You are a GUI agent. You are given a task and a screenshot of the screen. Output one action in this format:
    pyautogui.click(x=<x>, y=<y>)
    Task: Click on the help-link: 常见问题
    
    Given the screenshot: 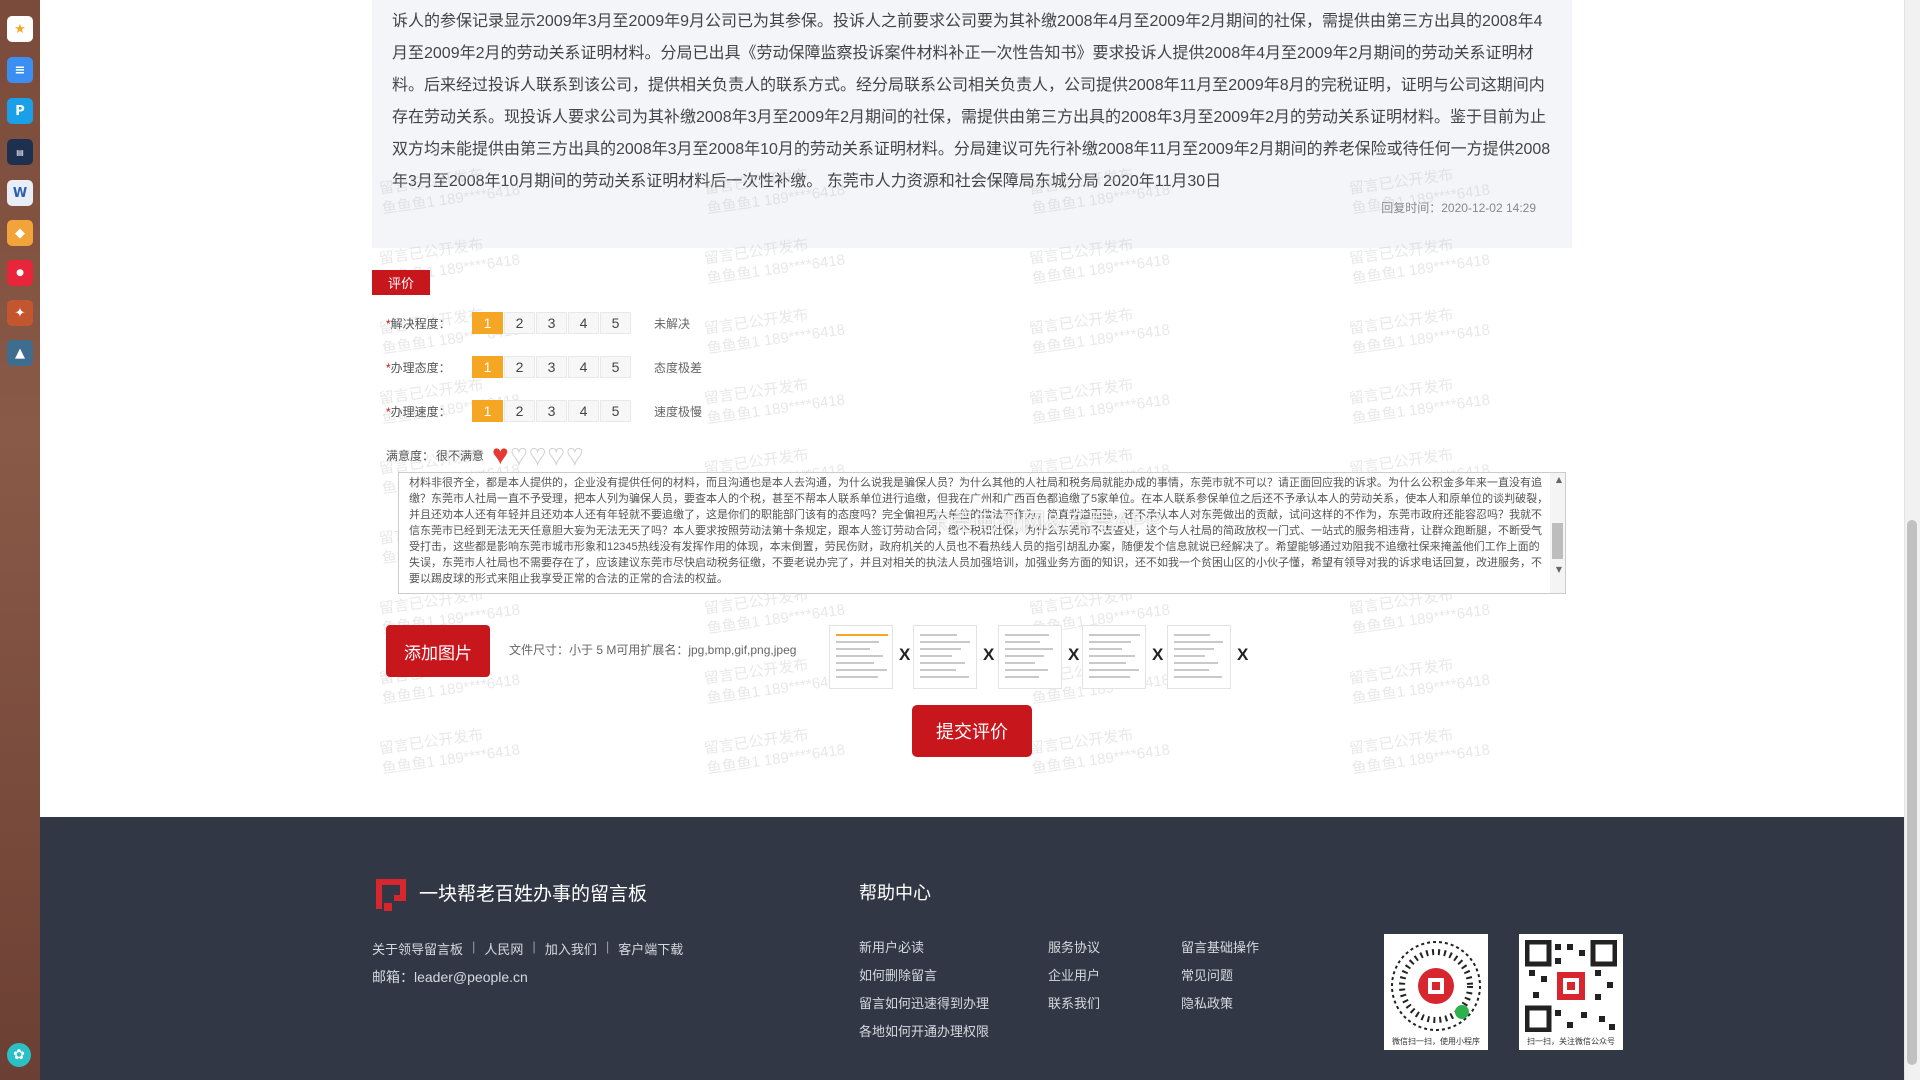 What is the action you would take?
    pyautogui.click(x=1220, y=981)
    